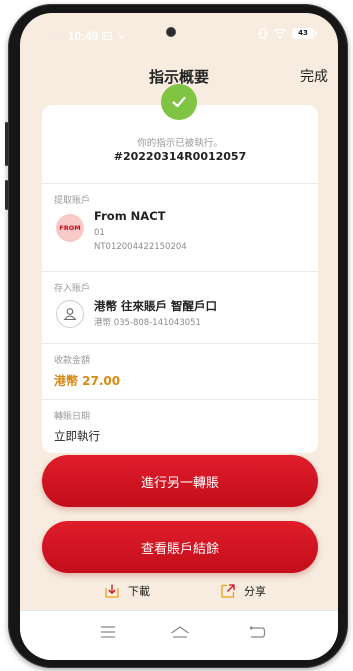  Describe the element at coordinates (120, 36) in the screenshot. I see `arrow-icon: ↘` at that location.